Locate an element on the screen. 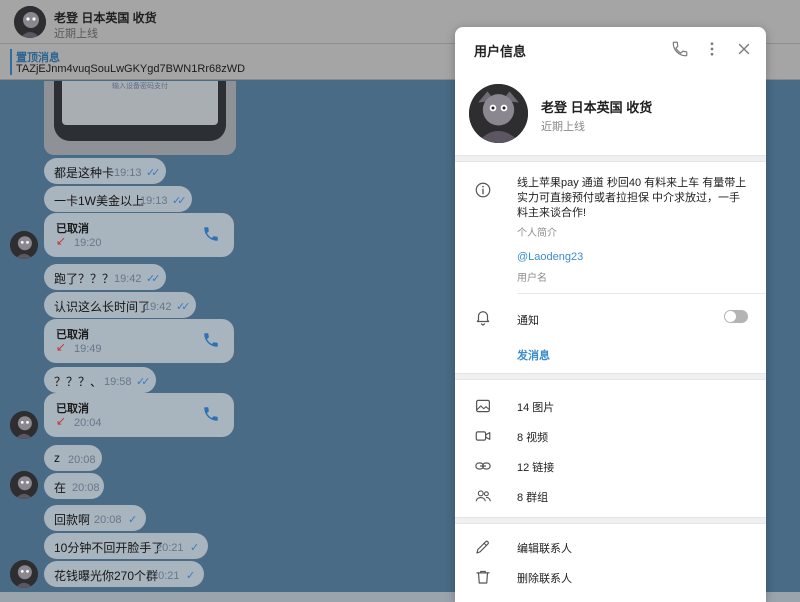 The width and height of the screenshot is (800, 602). message-bubble: 认识这么长时间了 19:42 ✓✓ is located at coordinates (120, 305).